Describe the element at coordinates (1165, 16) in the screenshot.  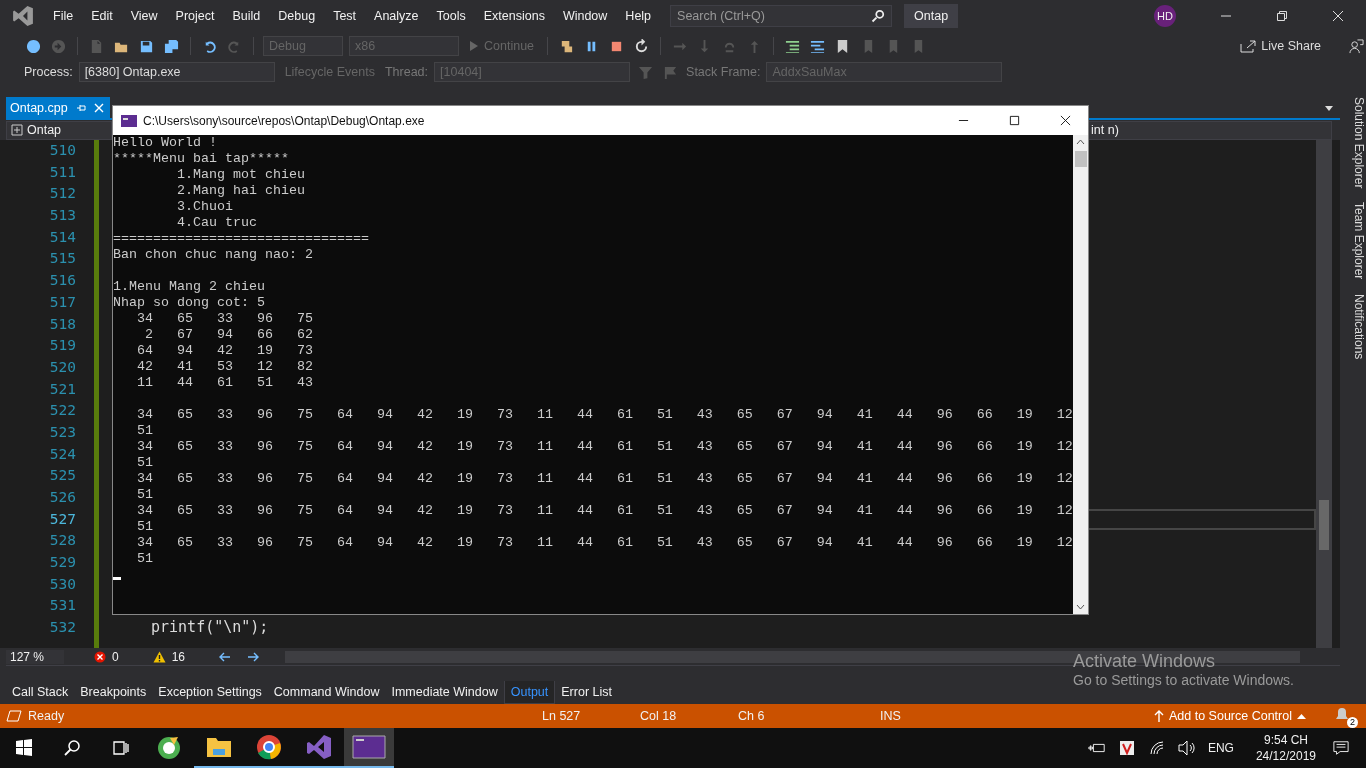
I see `account-avatar: HD` at that location.